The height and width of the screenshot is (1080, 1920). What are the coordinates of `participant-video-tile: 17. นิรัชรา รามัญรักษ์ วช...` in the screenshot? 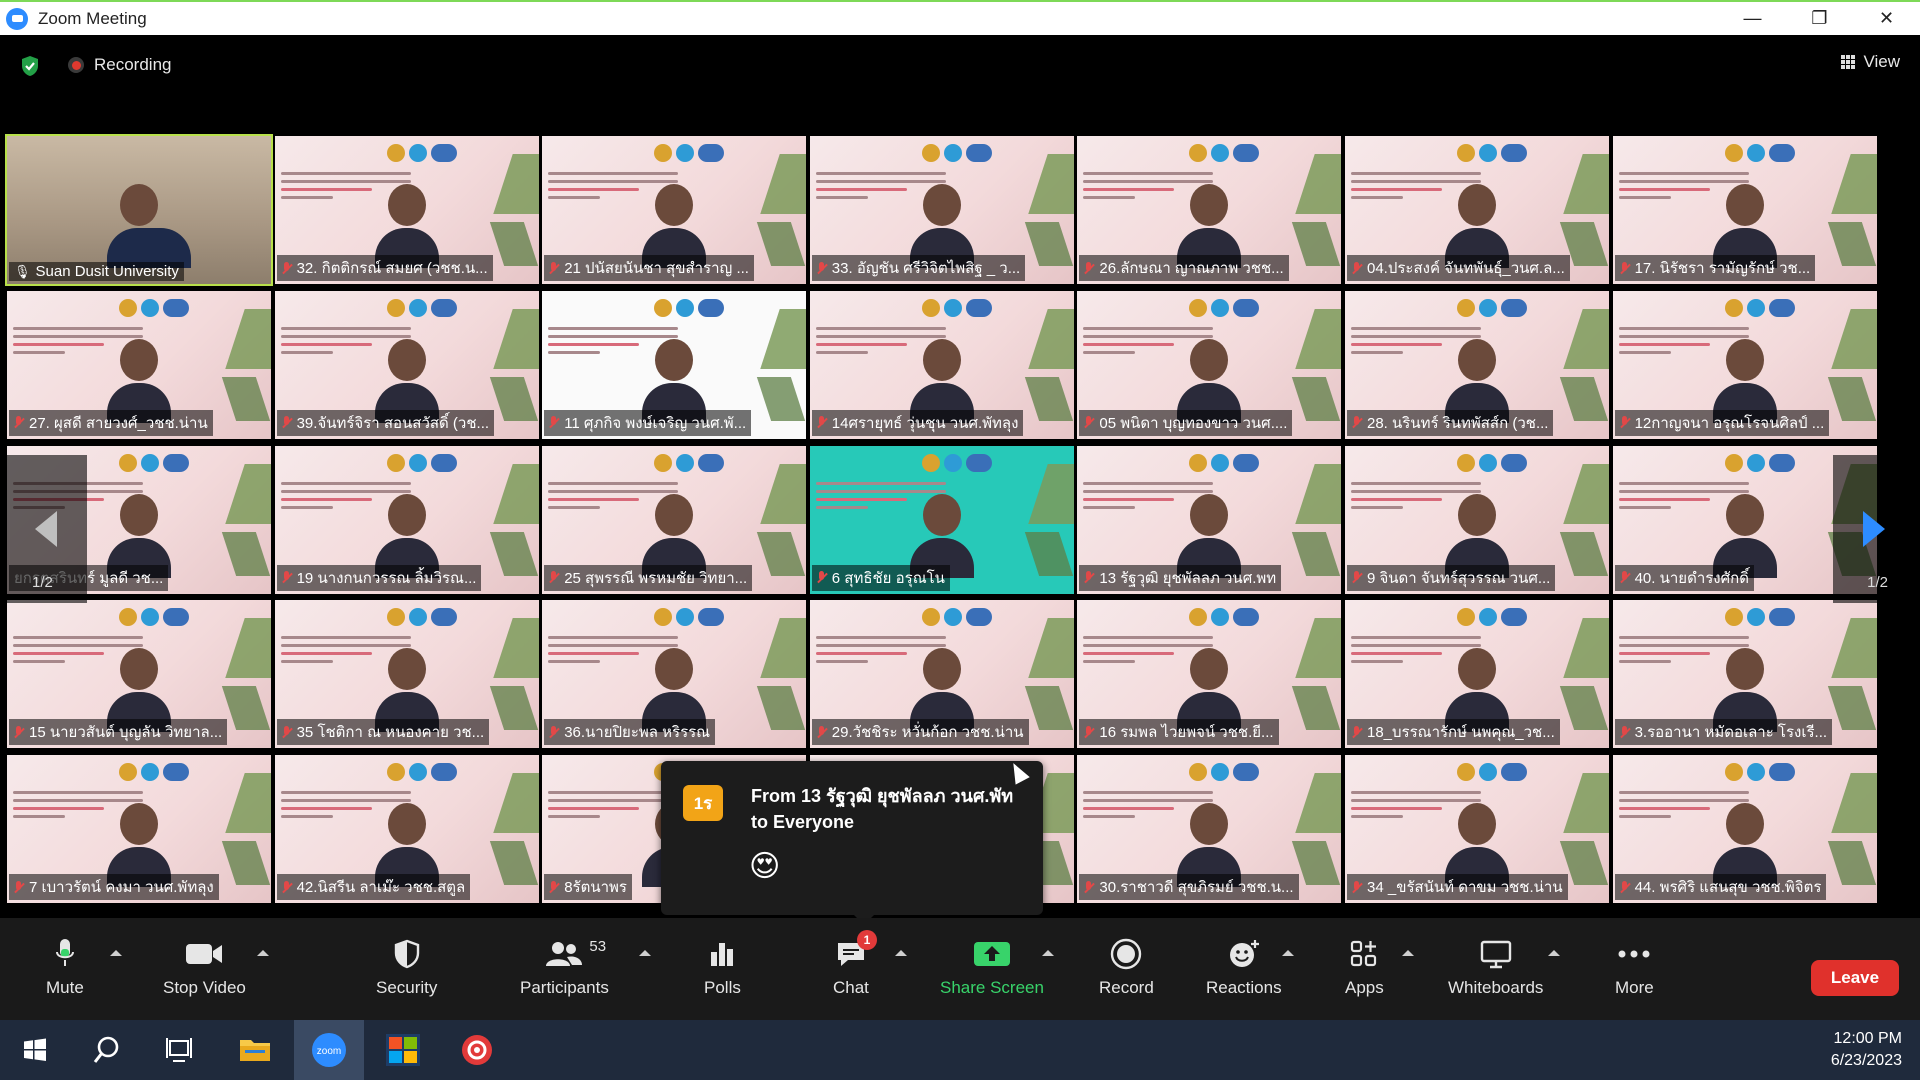 It's located at (1744, 210).